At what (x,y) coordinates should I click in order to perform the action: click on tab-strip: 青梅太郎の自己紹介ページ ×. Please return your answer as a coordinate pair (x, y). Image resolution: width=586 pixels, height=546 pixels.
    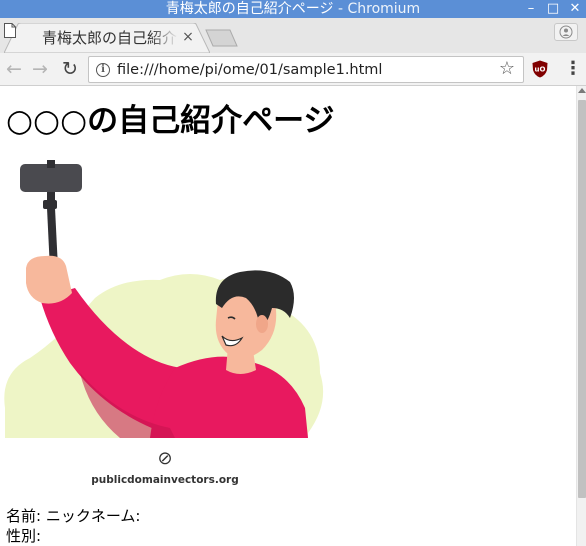
    Looking at the image, I should click on (293, 35).